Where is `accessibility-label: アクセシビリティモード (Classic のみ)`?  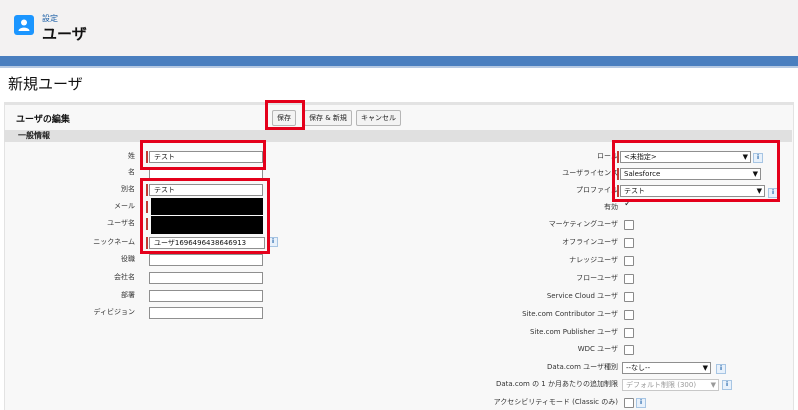 accessibility-label: アクセシビリティモード (Classic のみ) is located at coordinates (555, 402).